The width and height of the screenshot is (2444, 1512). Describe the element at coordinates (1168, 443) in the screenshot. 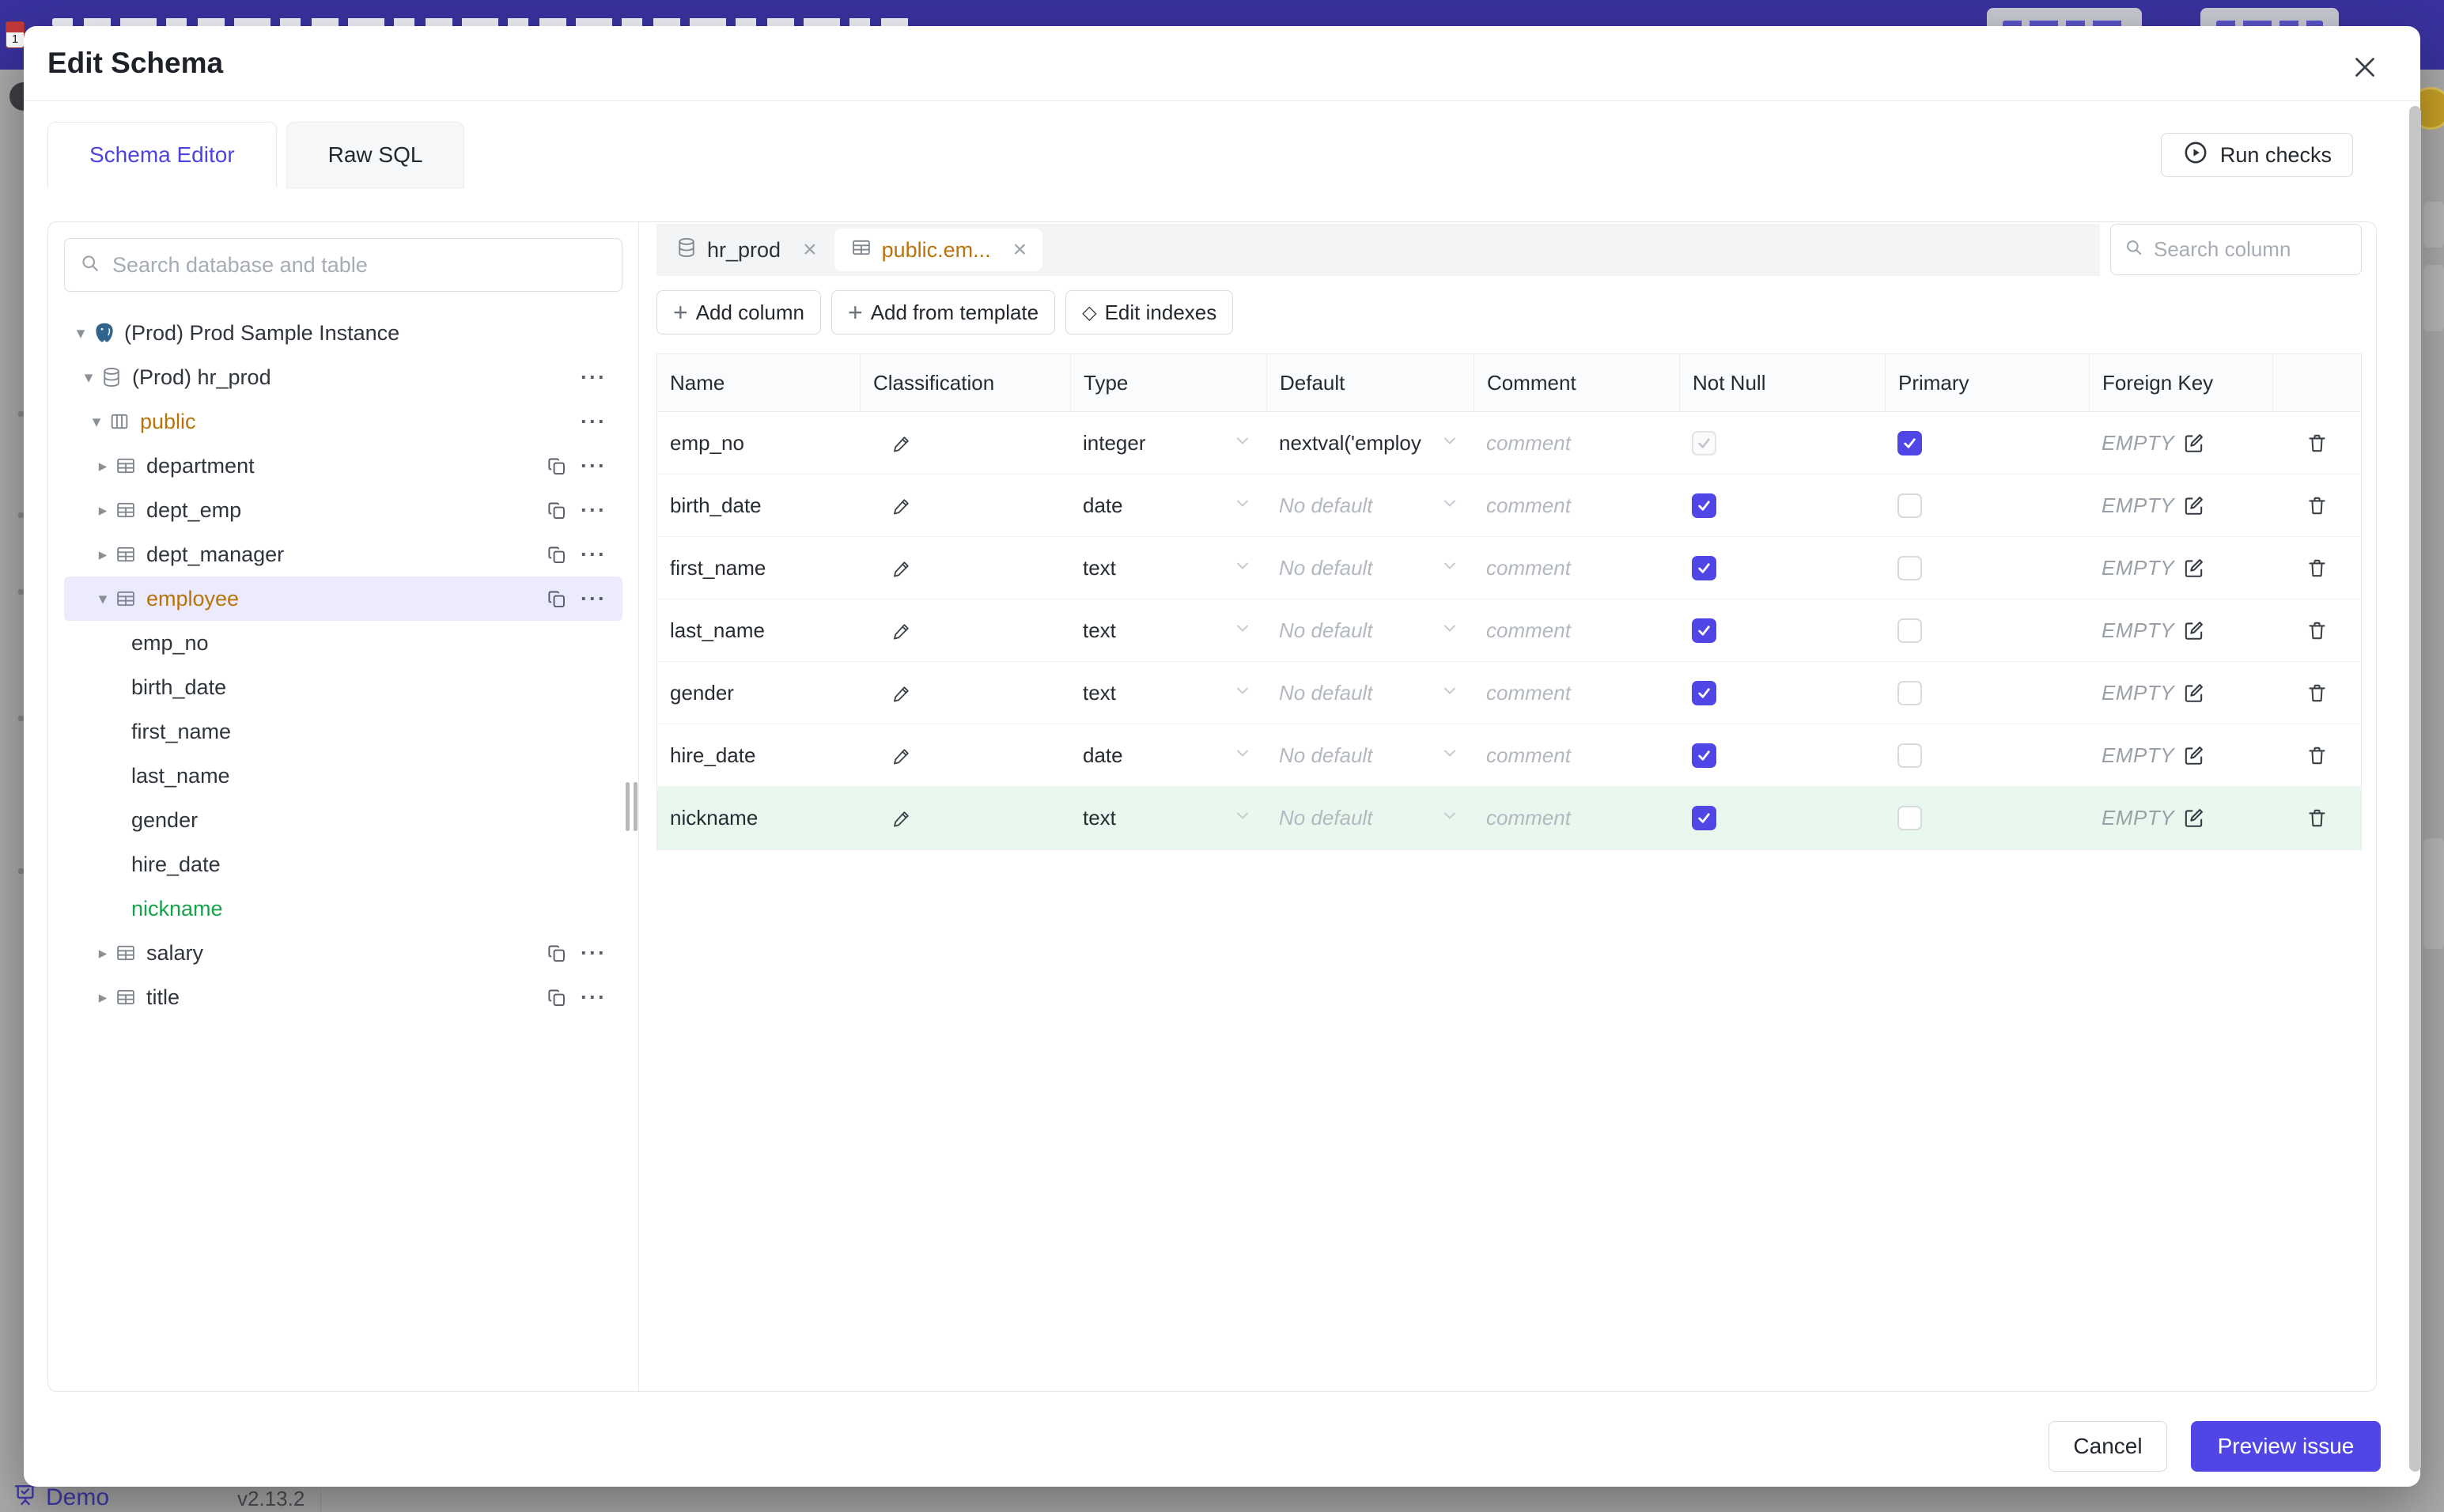

I see `type-select: integer` at that location.